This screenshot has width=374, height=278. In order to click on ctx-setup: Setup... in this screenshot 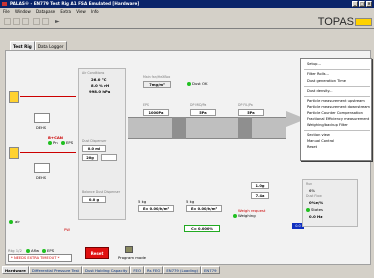, I will do `click(314, 64)`.